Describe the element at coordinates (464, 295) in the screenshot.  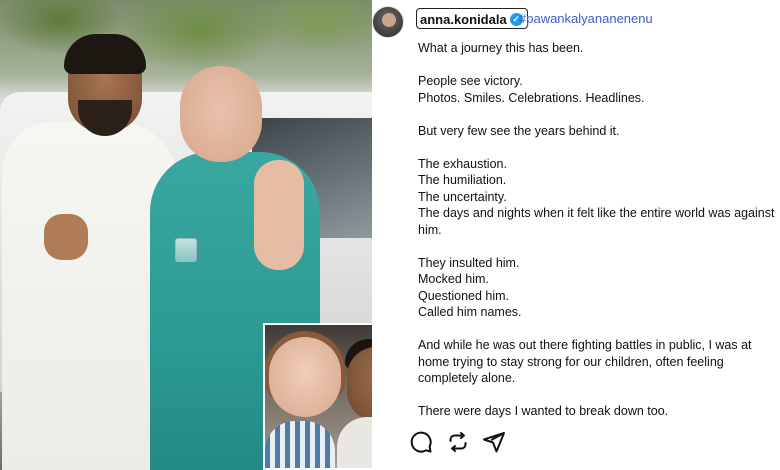
I see `caption-line: Questioned him.` at that location.